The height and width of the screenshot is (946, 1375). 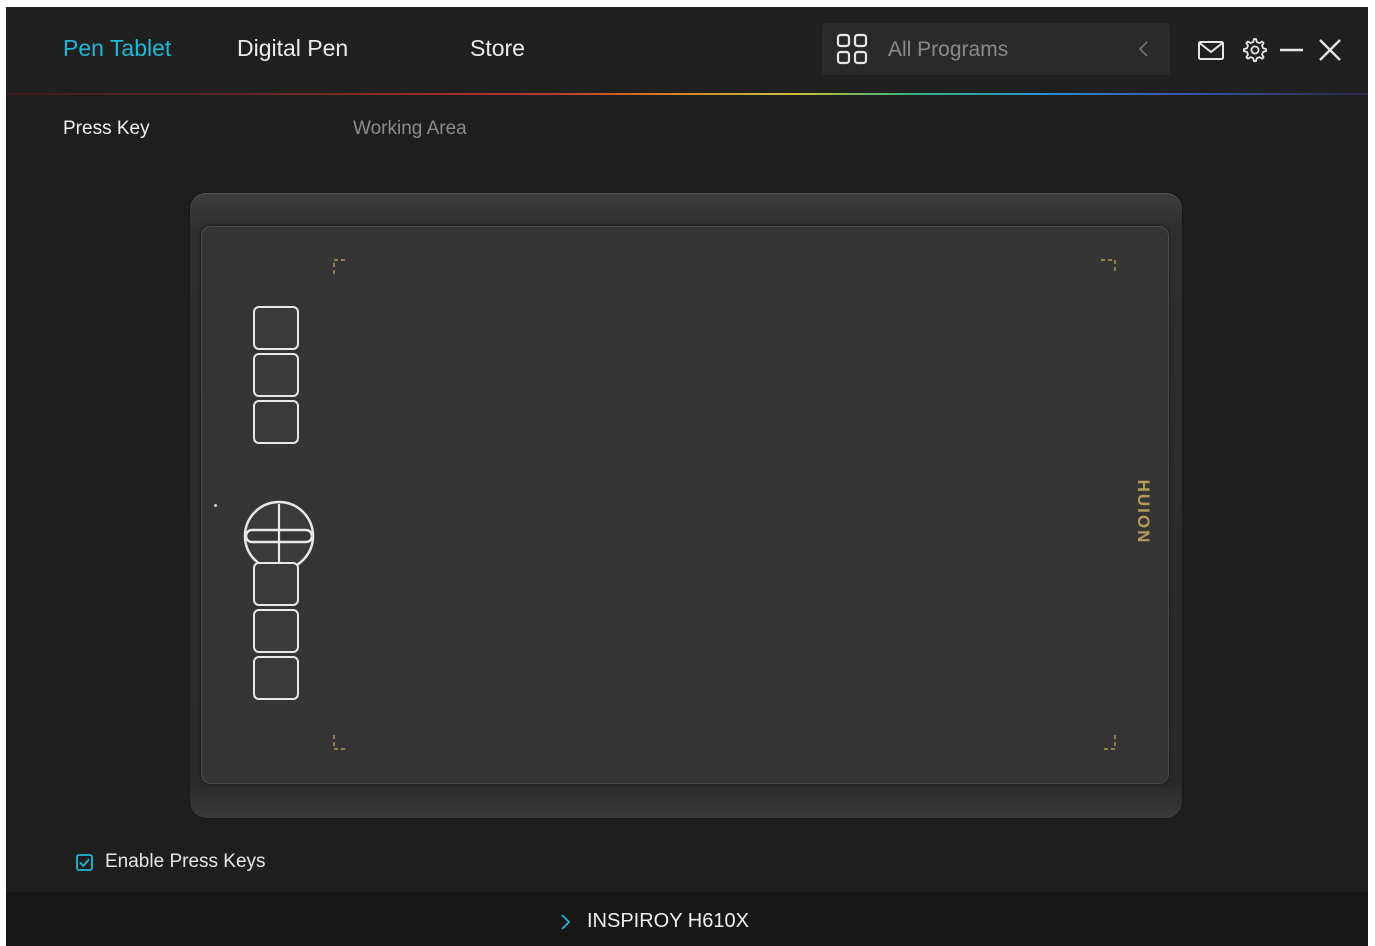 I want to click on device-name: INSPIROY H610X, so click(x=668, y=921).